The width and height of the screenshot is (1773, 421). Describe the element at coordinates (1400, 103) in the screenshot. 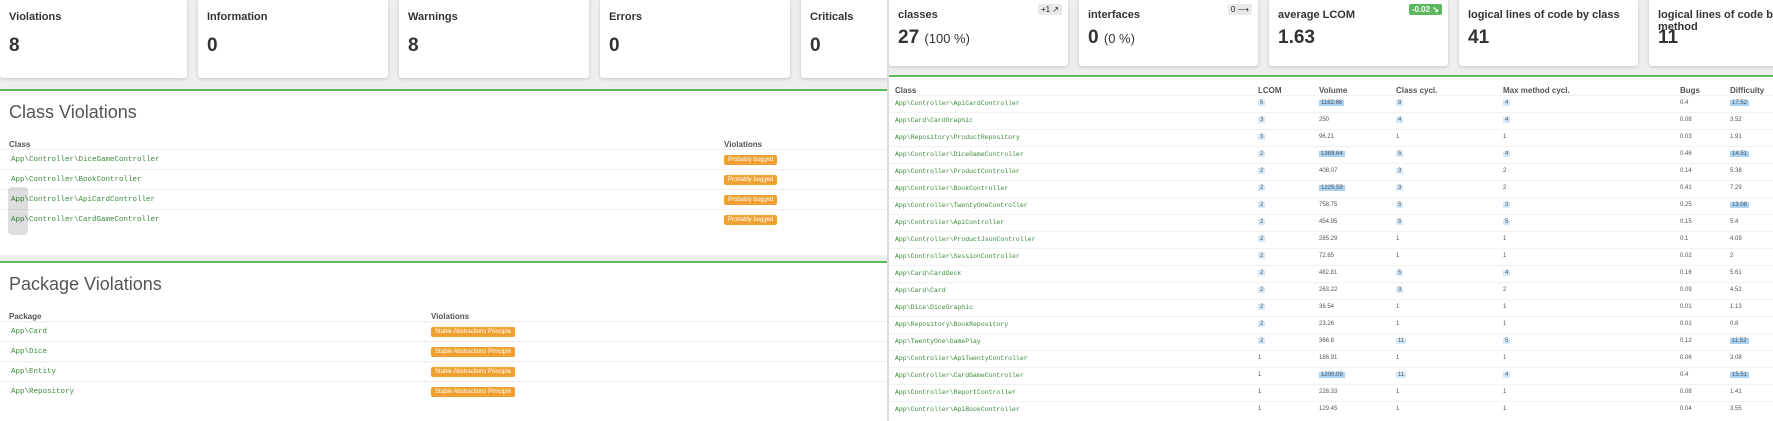

I see `metric-cc: 8` at that location.